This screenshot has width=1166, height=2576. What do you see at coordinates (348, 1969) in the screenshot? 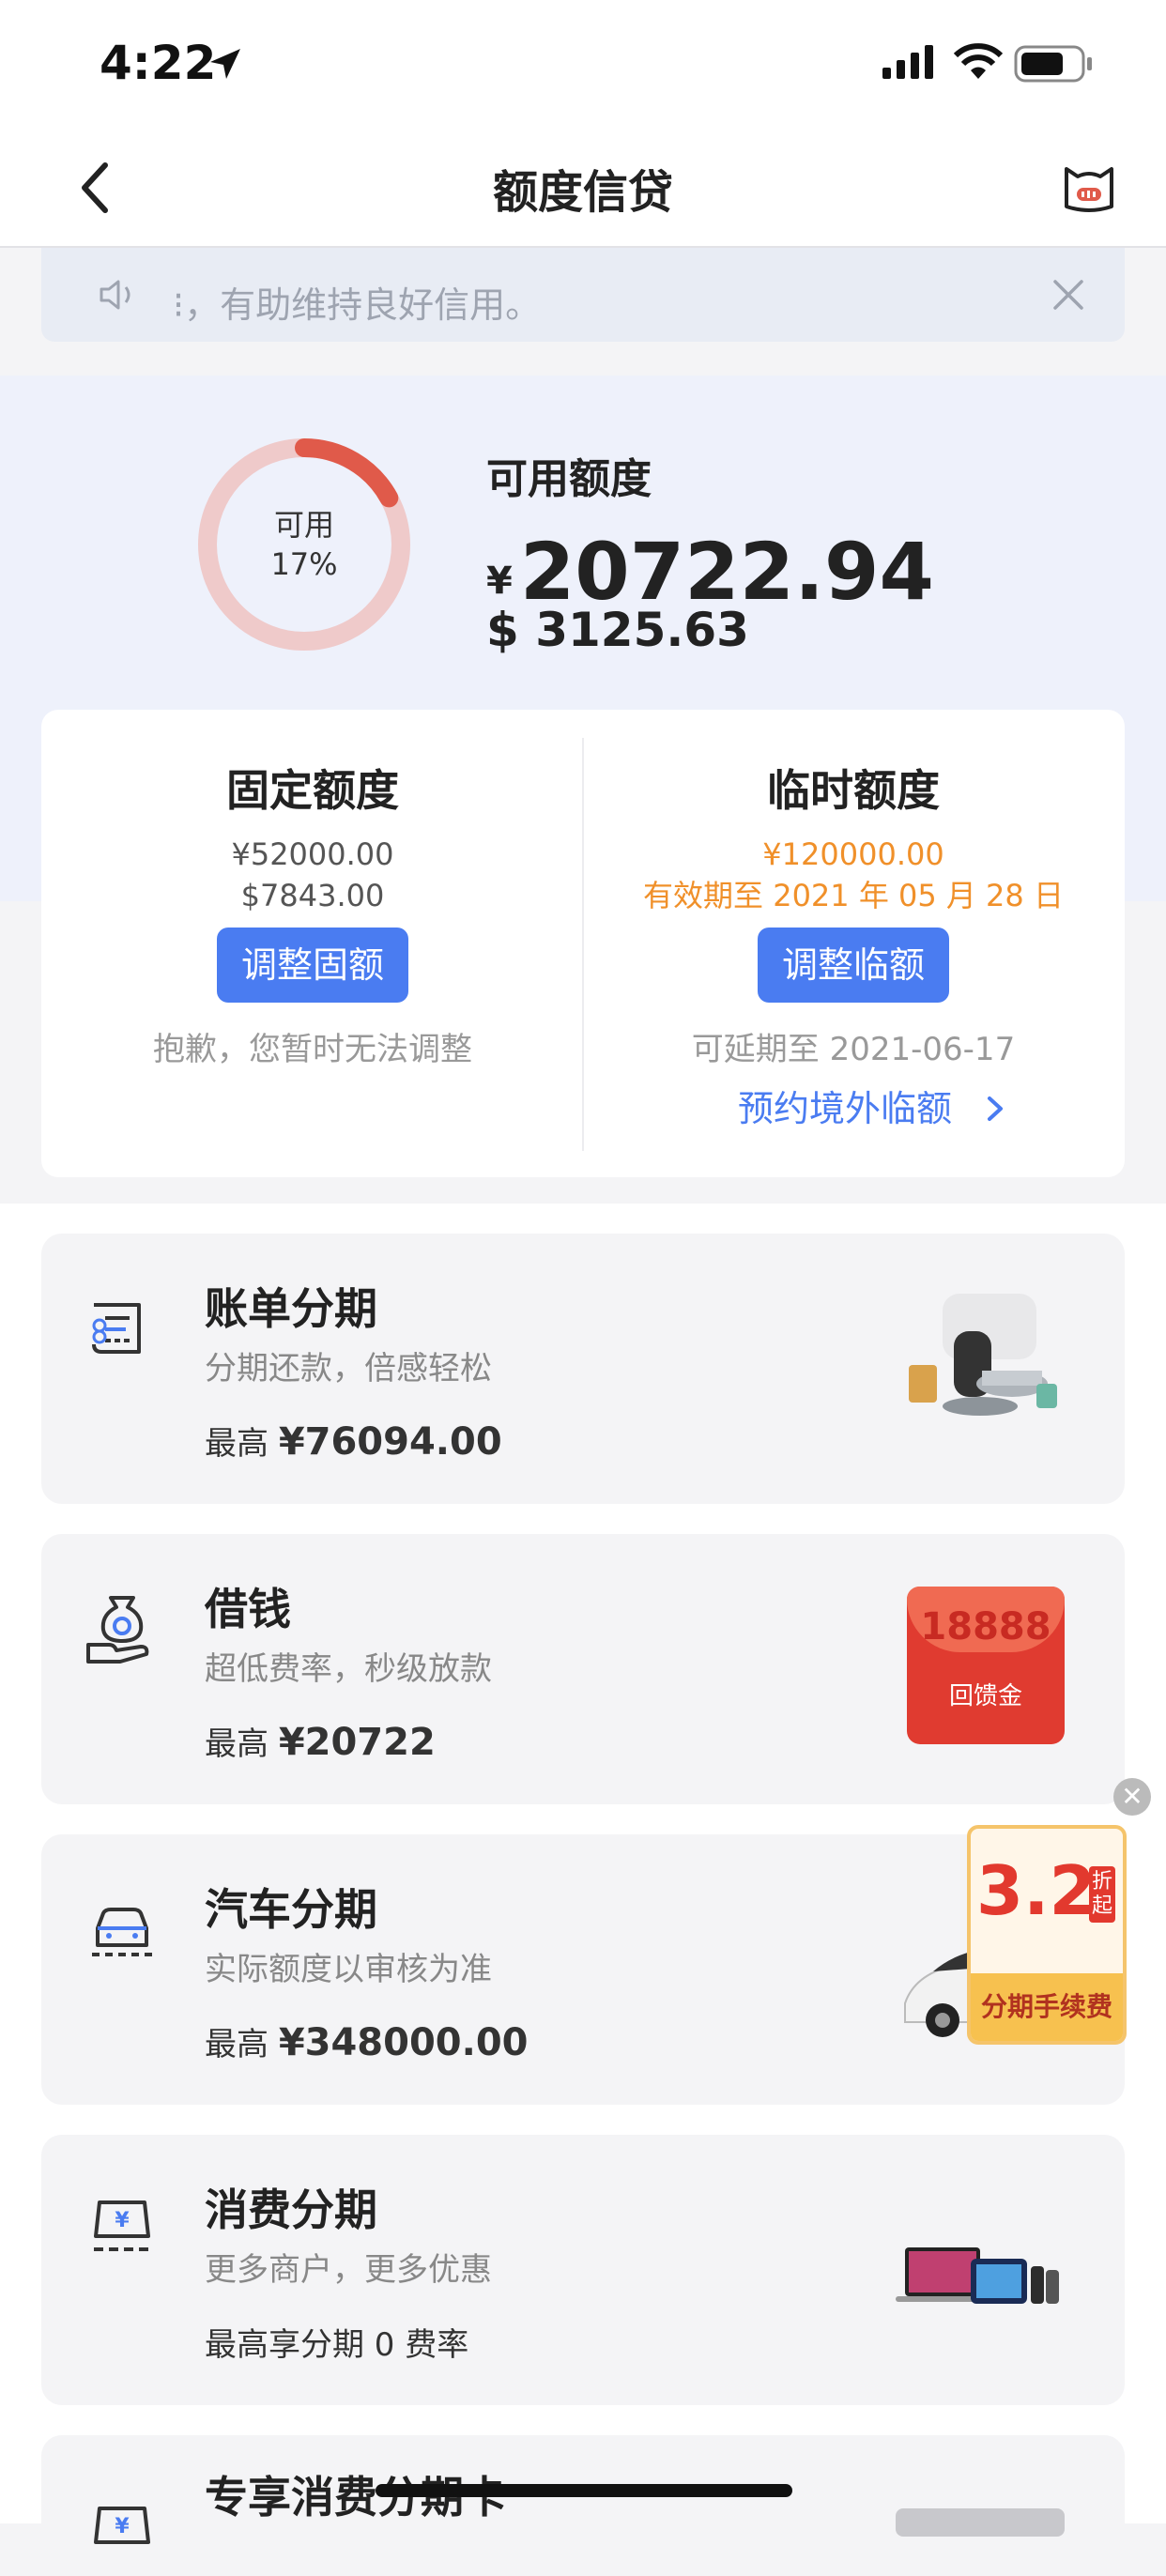
I see `item-subtitle: 实际额度以审核为准` at bounding box center [348, 1969].